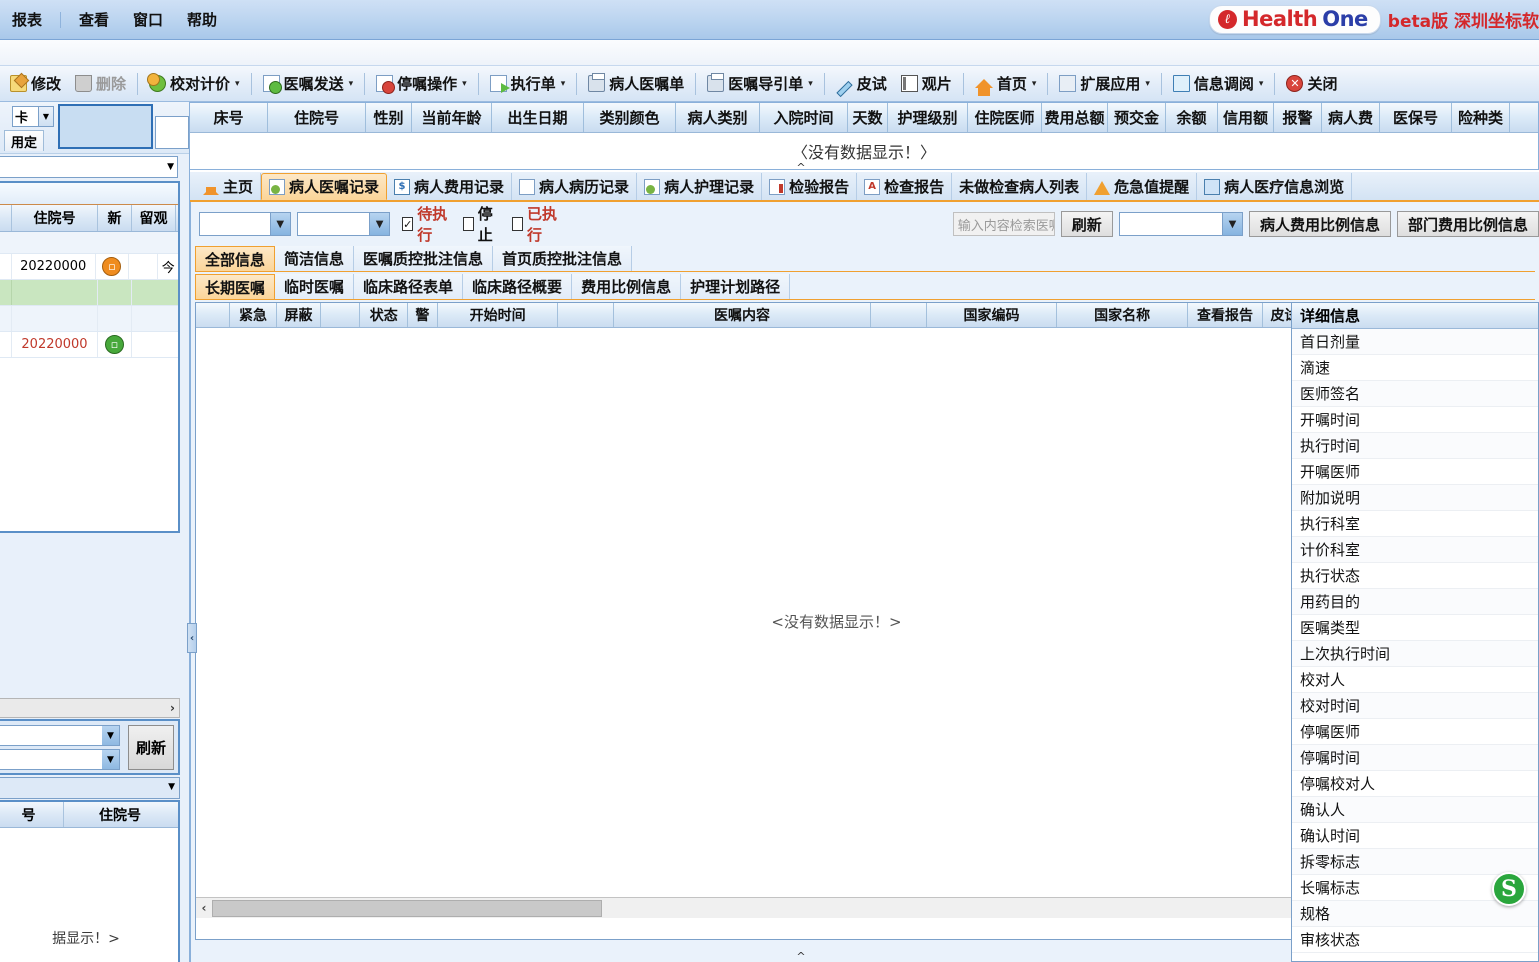 The width and height of the screenshot is (1539, 962). Describe the element at coordinates (627, 286) in the screenshot. I see `subtab-l2-5: 费用比例信息` at that location.